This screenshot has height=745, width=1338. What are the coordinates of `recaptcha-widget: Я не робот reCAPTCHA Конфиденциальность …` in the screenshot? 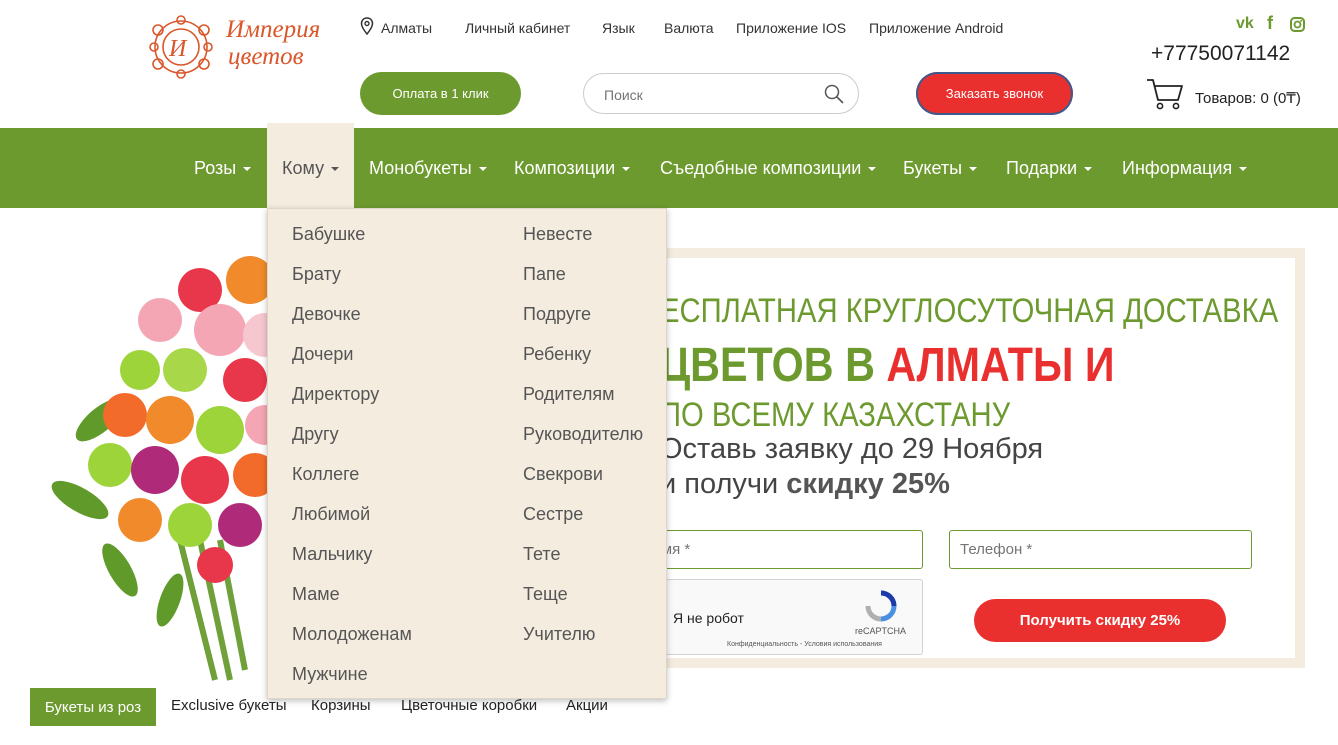 It's located at (781, 617).